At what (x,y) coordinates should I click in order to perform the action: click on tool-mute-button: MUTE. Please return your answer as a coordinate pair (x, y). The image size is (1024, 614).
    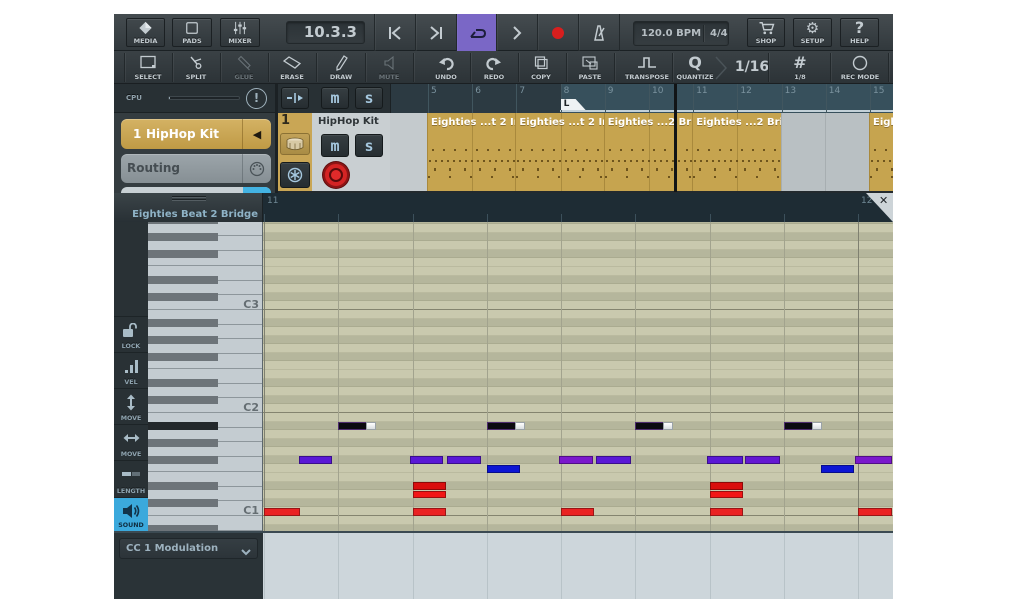
    Looking at the image, I should click on (389, 67).